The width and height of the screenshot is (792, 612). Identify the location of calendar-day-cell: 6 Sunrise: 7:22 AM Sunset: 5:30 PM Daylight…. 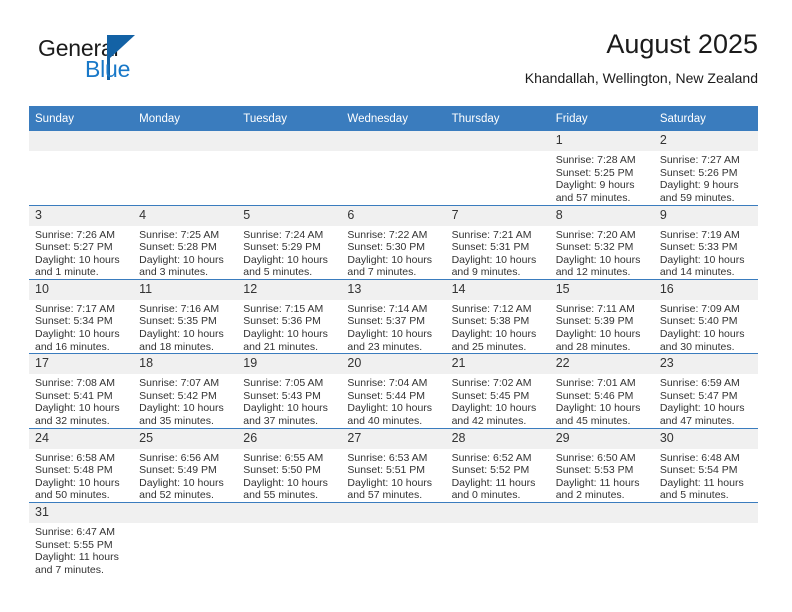
(393, 242).